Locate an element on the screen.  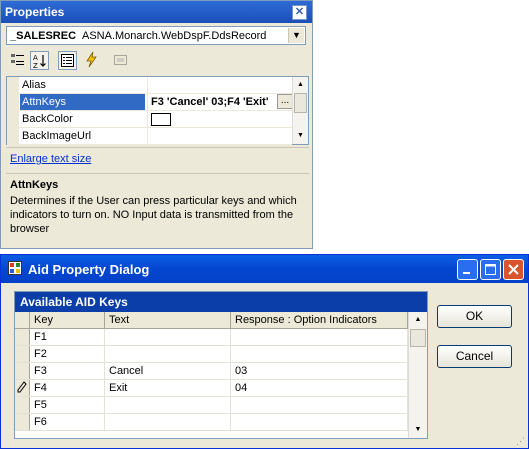
chevron-down-icon: ▼ is located at coordinates (296, 35).